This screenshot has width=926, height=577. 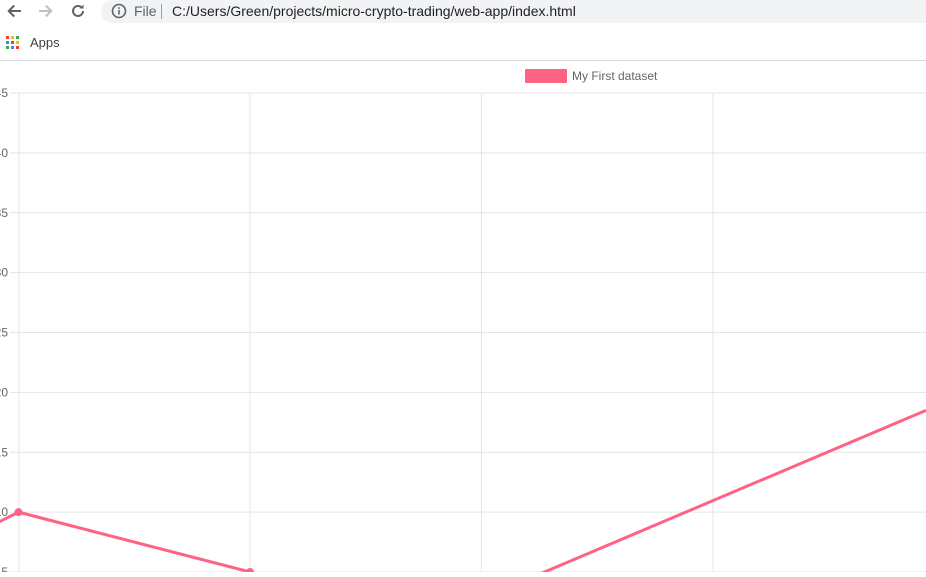 What do you see at coordinates (145, 11) in the screenshot?
I see `scheme-label: File` at bounding box center [145, 11].